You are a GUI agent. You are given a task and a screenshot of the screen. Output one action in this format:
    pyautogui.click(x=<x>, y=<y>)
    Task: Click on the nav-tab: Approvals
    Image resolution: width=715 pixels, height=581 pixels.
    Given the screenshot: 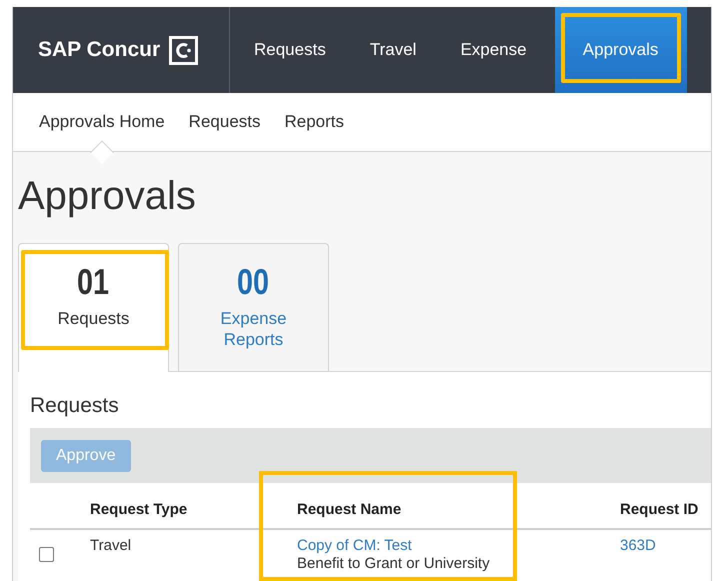 What is the action you would take?
    pyautogui.click(x=620, y=50)
    